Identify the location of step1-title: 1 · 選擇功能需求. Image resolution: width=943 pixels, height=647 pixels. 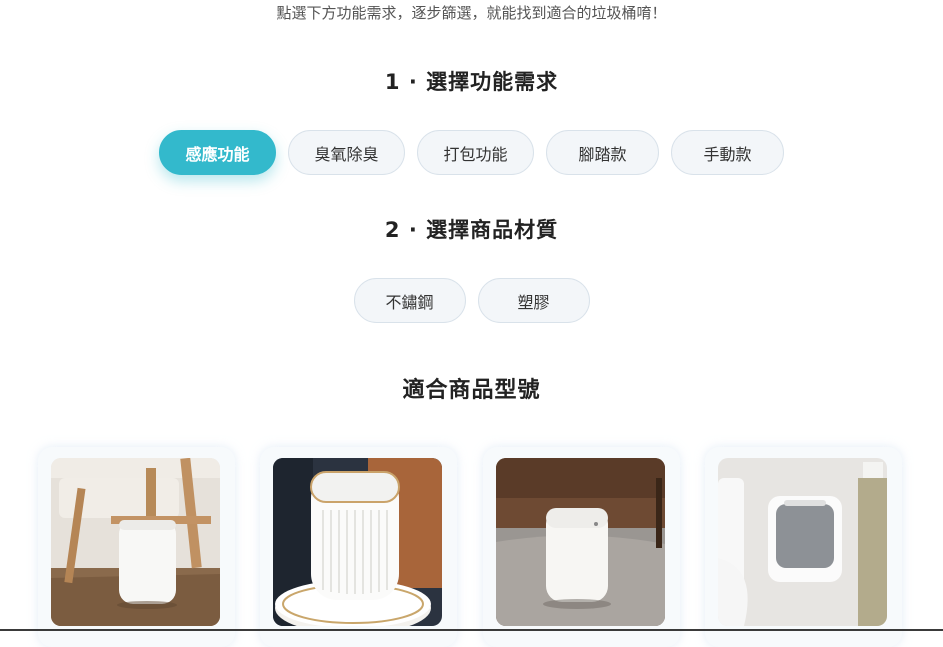
(471, 82).